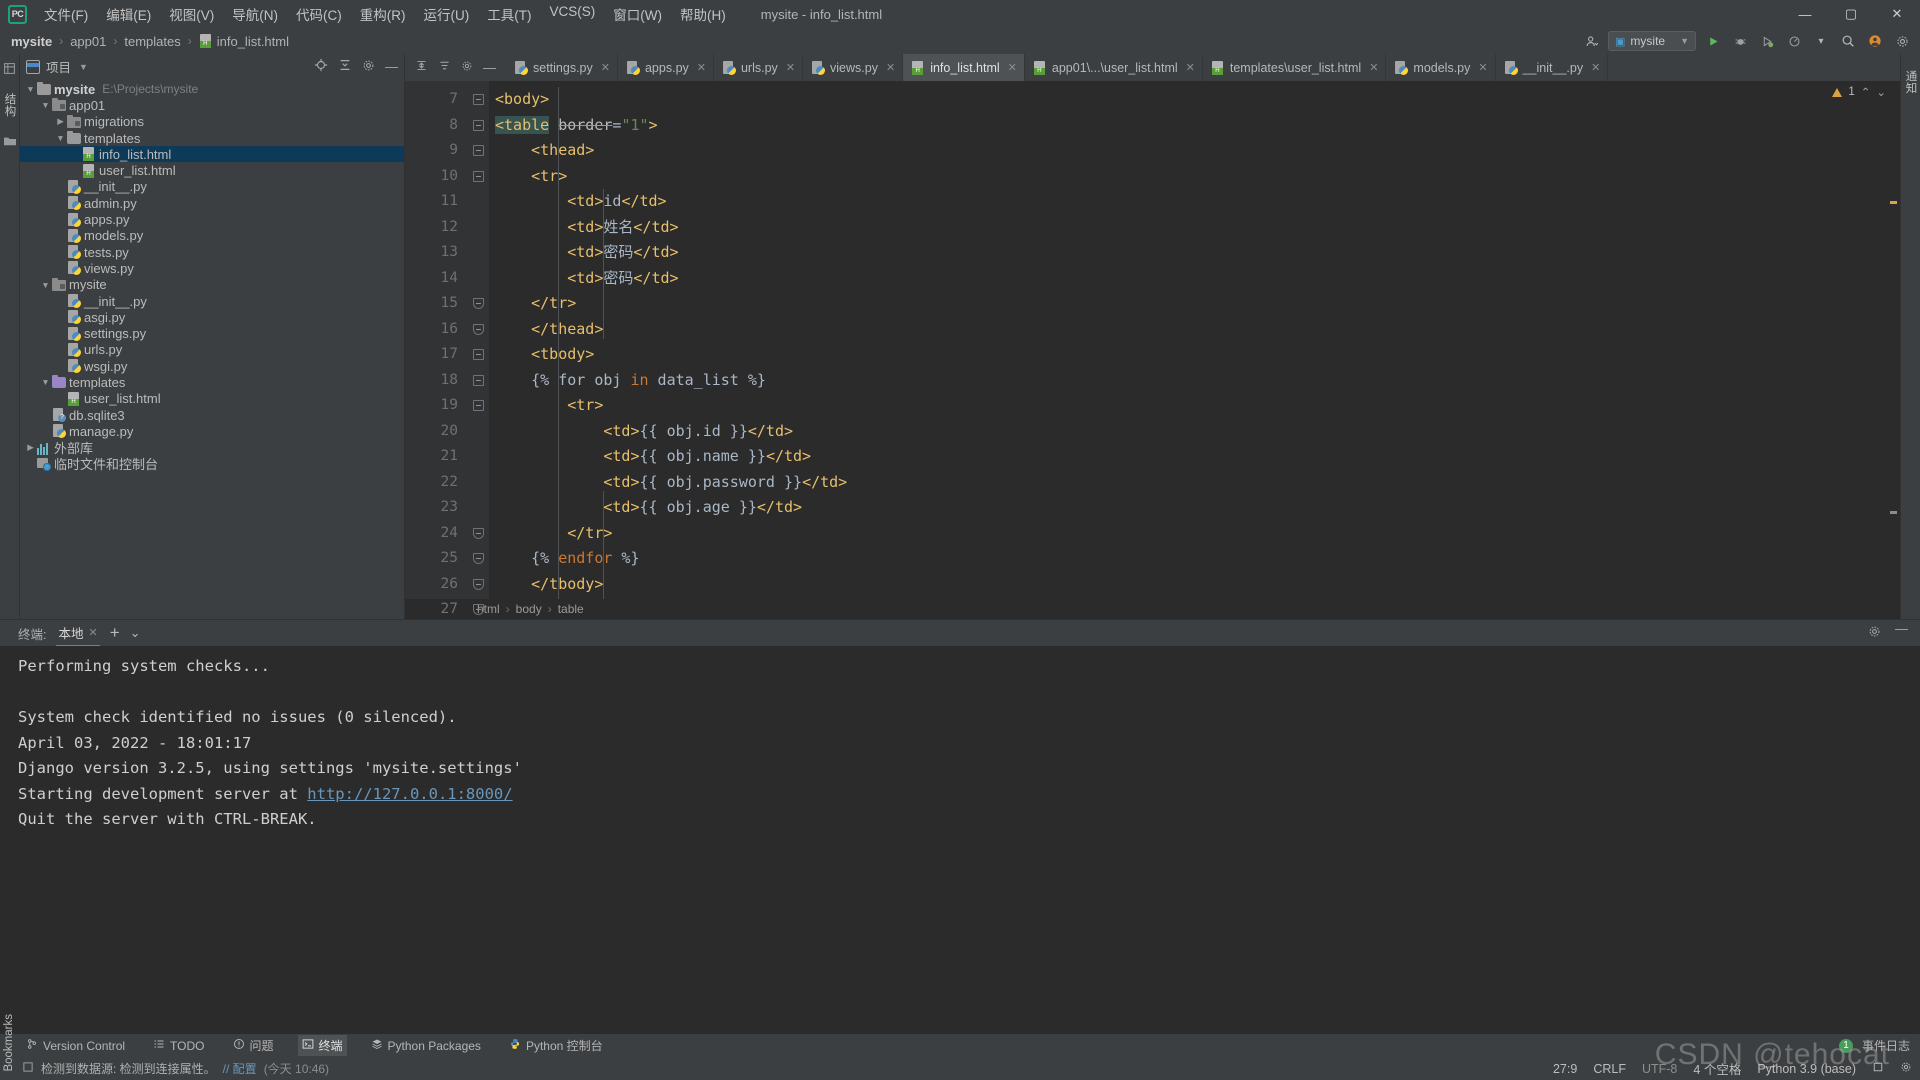  Describe the element at coordinates (212, 350) in the screenshot. I see `tree-item-urls-py: urls.py` at that location.